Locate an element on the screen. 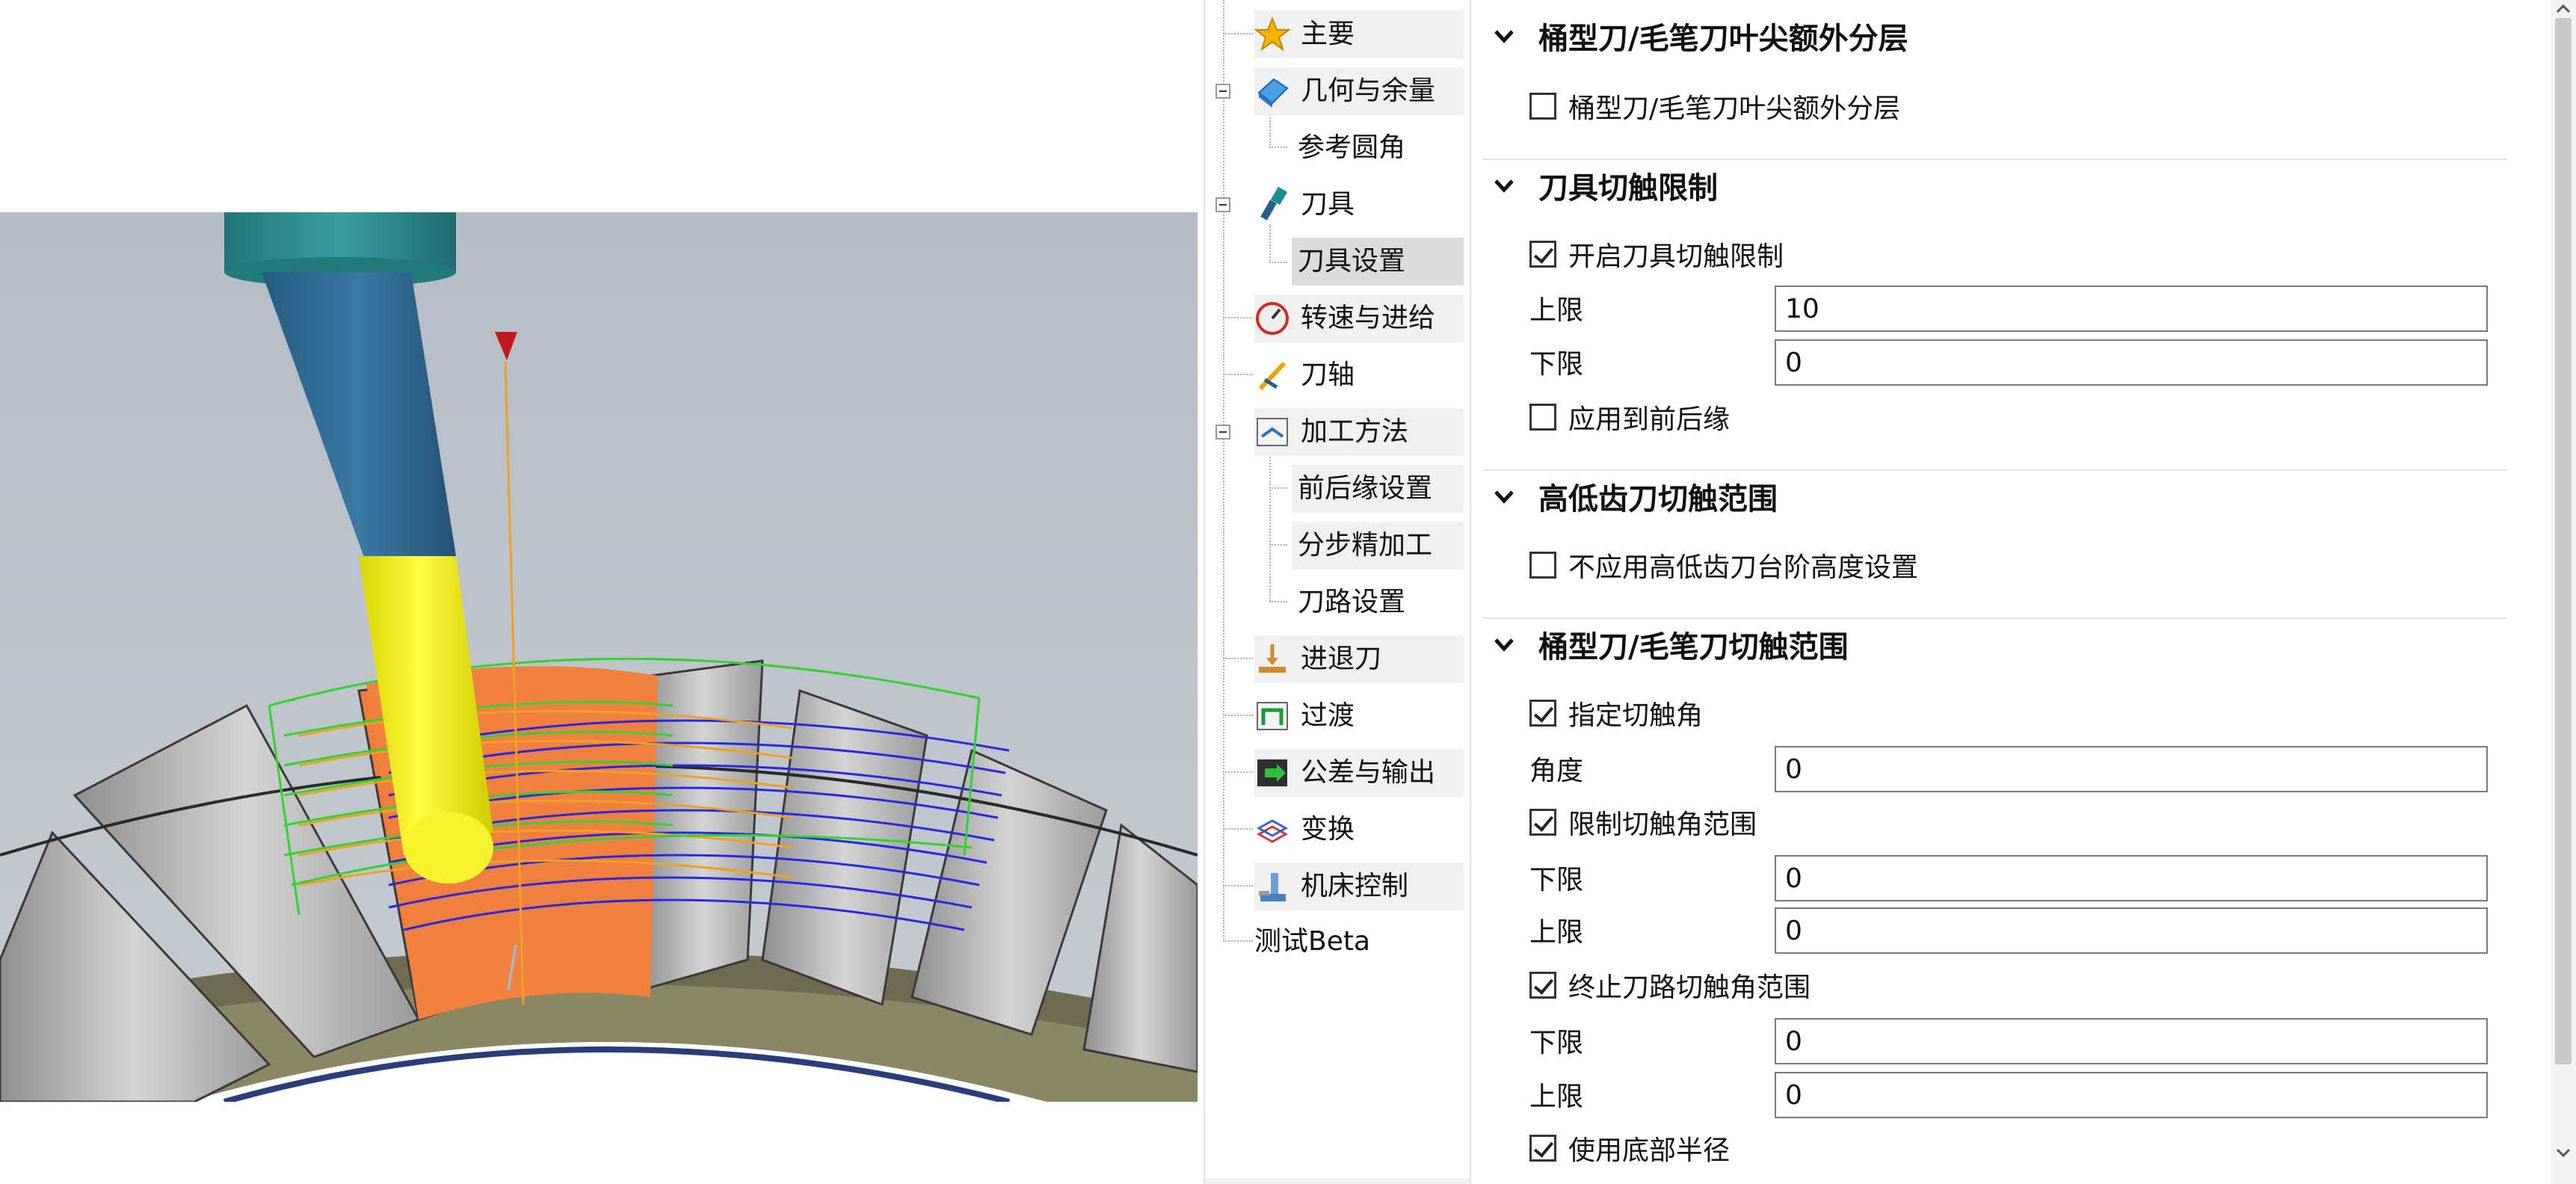 This screenshot has height=1184, width=2576. tree-item-label: 参考圆角 is located at coordinates (1352, 148).